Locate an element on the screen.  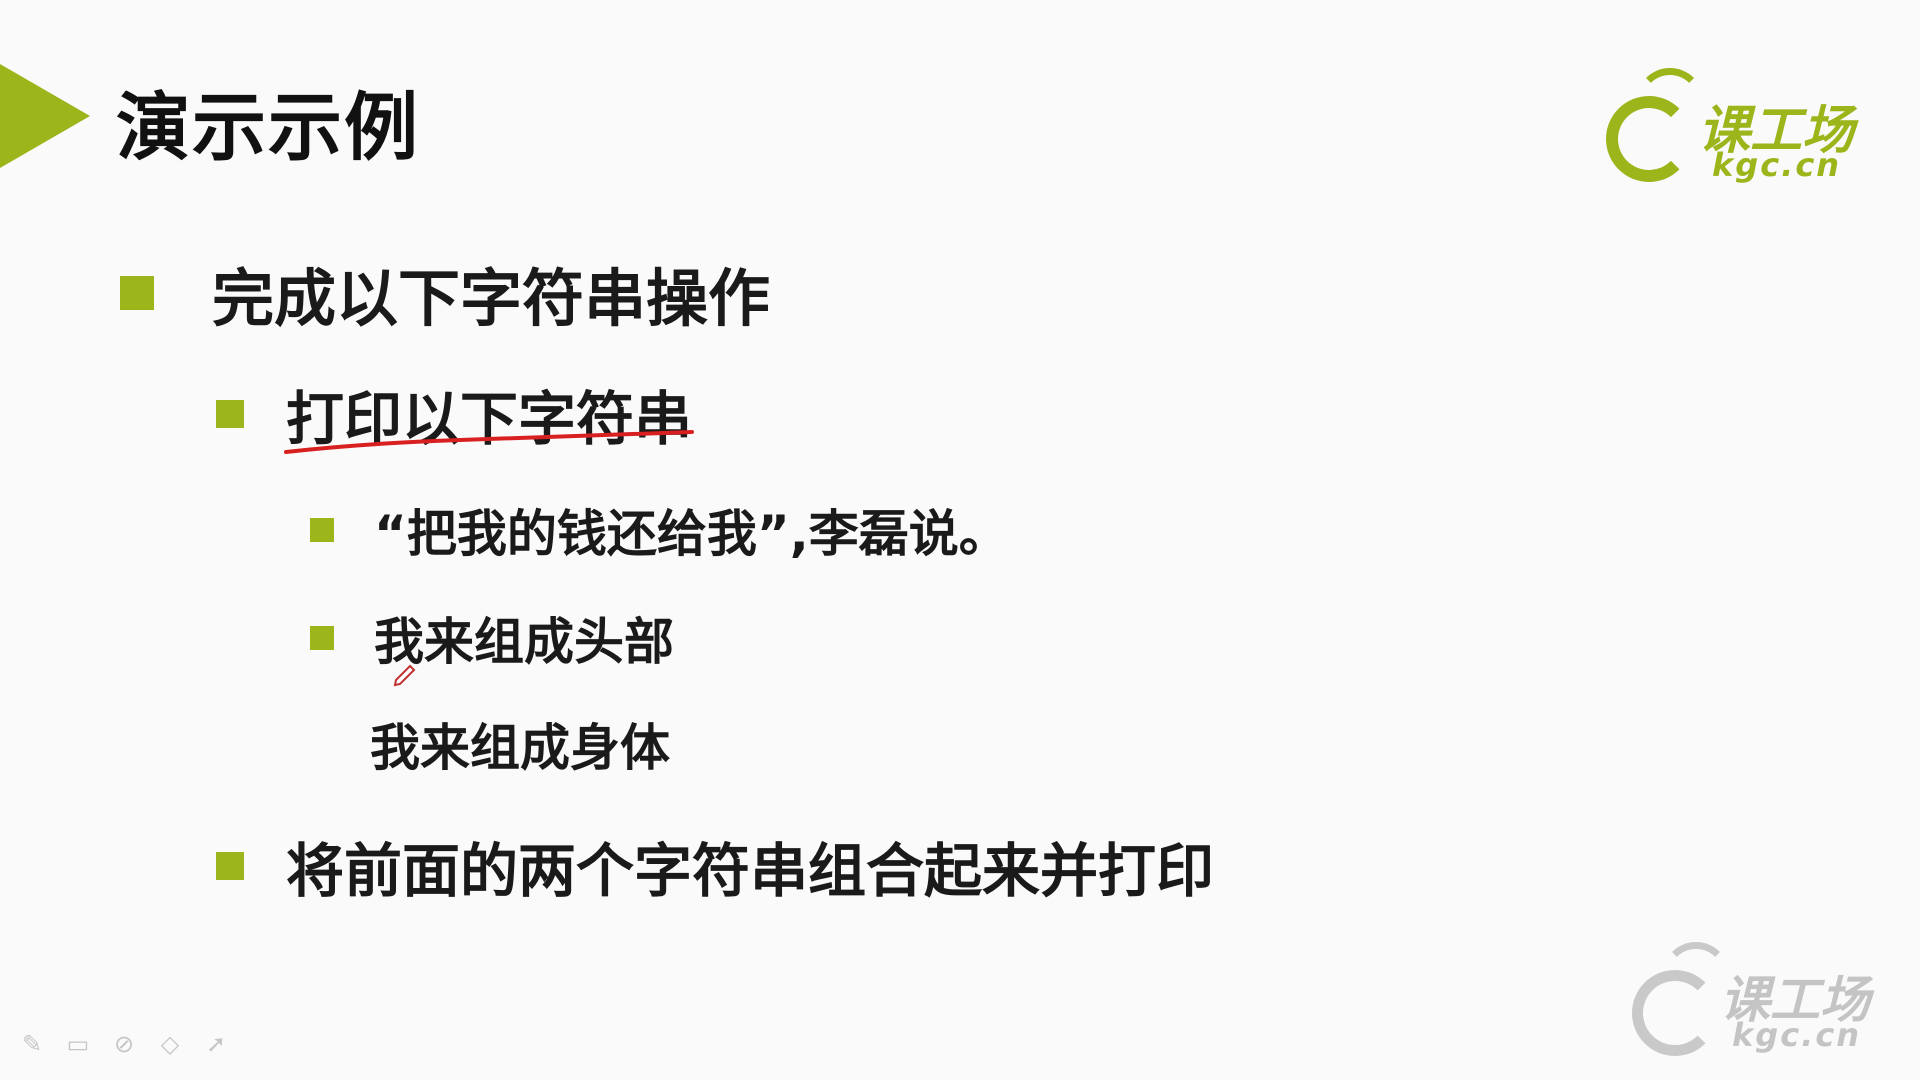
bullet-4-continuation: 我来组成身体 is located at coordinates (520, 748).